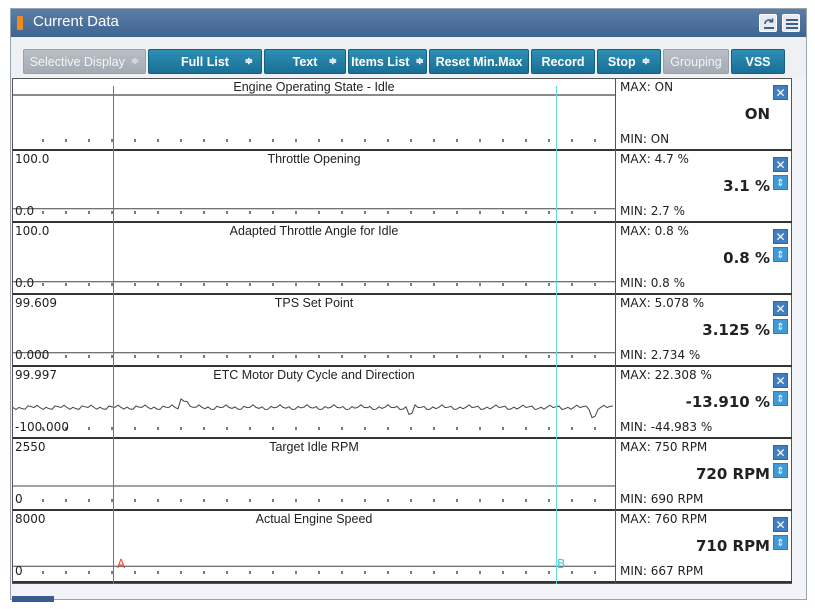  What do you see at coordinates (32, 355) in the screenshot?
I see `scale-min-label: 0.000` at bounding box center [32, 355].